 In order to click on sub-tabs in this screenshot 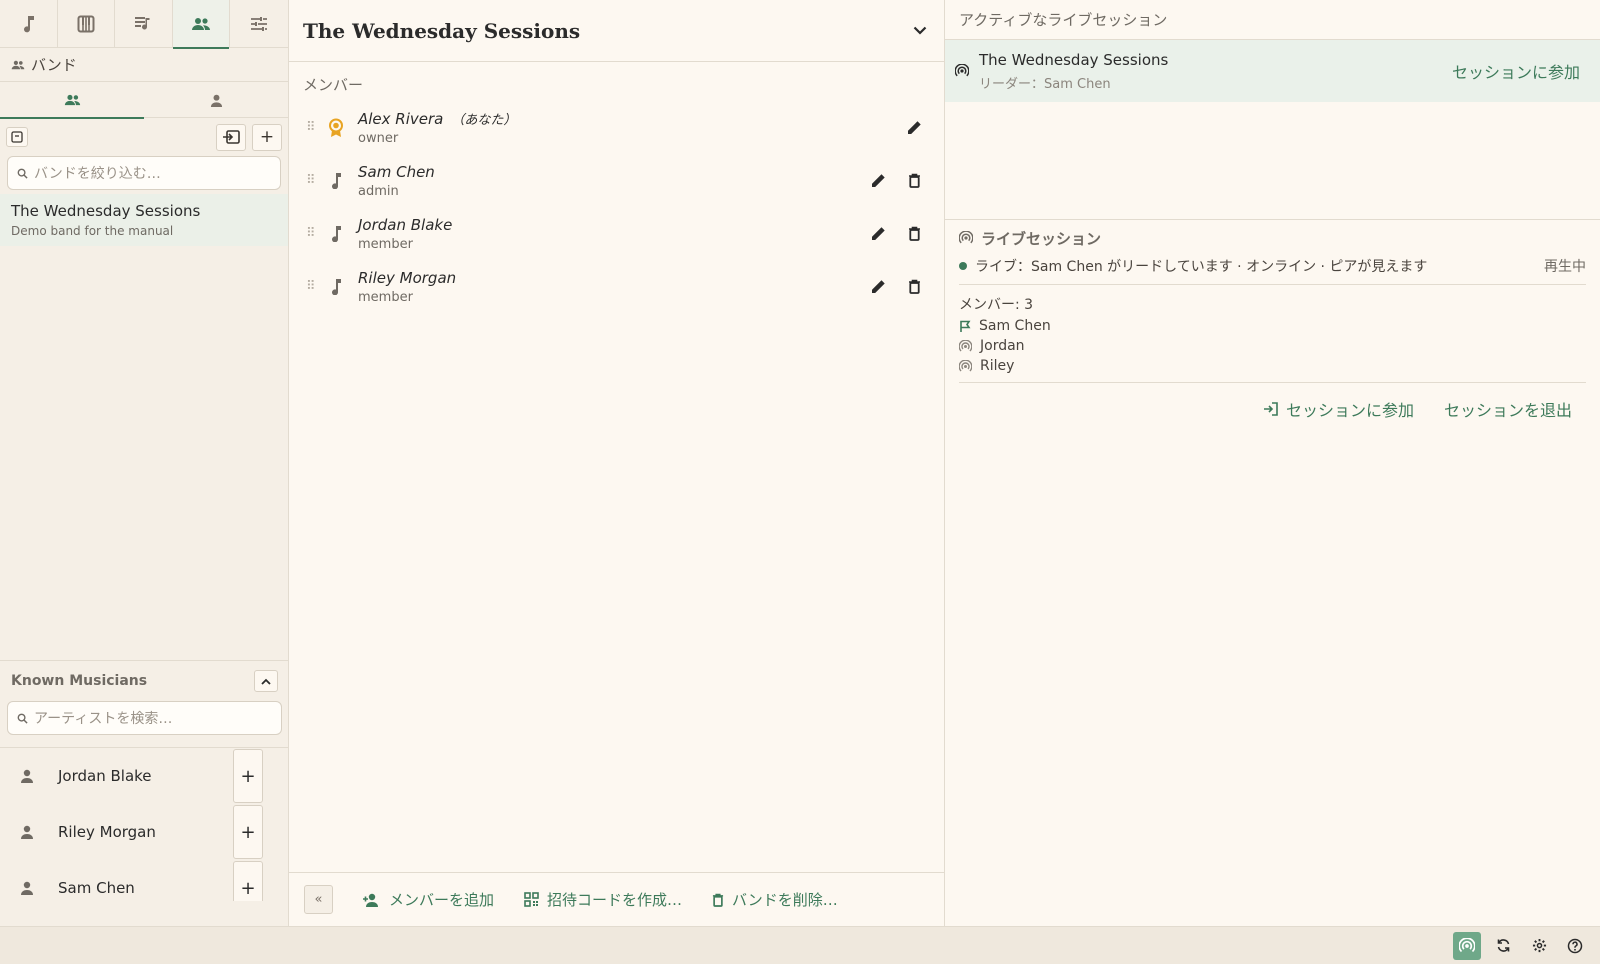, I will do `click(144, 100)`.